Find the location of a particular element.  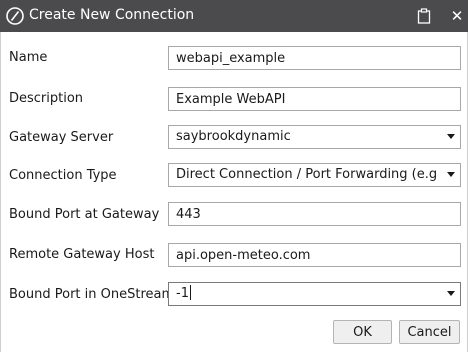

remote-gateway-host-label: Remote Gateway Host is located at coordinates (82, 254).